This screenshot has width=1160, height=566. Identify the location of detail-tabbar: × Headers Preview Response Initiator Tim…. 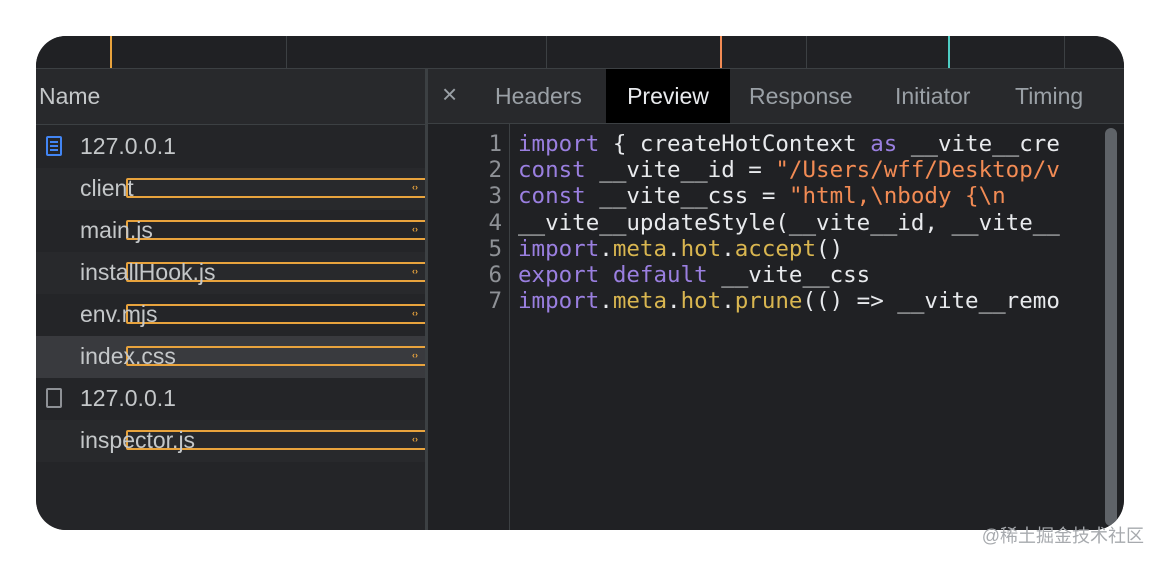
(776, 96).